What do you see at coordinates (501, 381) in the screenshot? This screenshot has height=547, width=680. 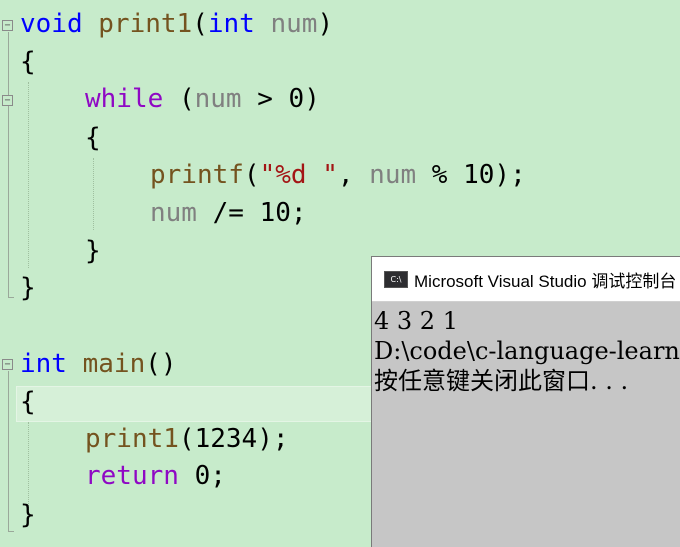 I see `console-output-line: 按任意键关闭此窗口. . .` at bounding box center [501, 381].